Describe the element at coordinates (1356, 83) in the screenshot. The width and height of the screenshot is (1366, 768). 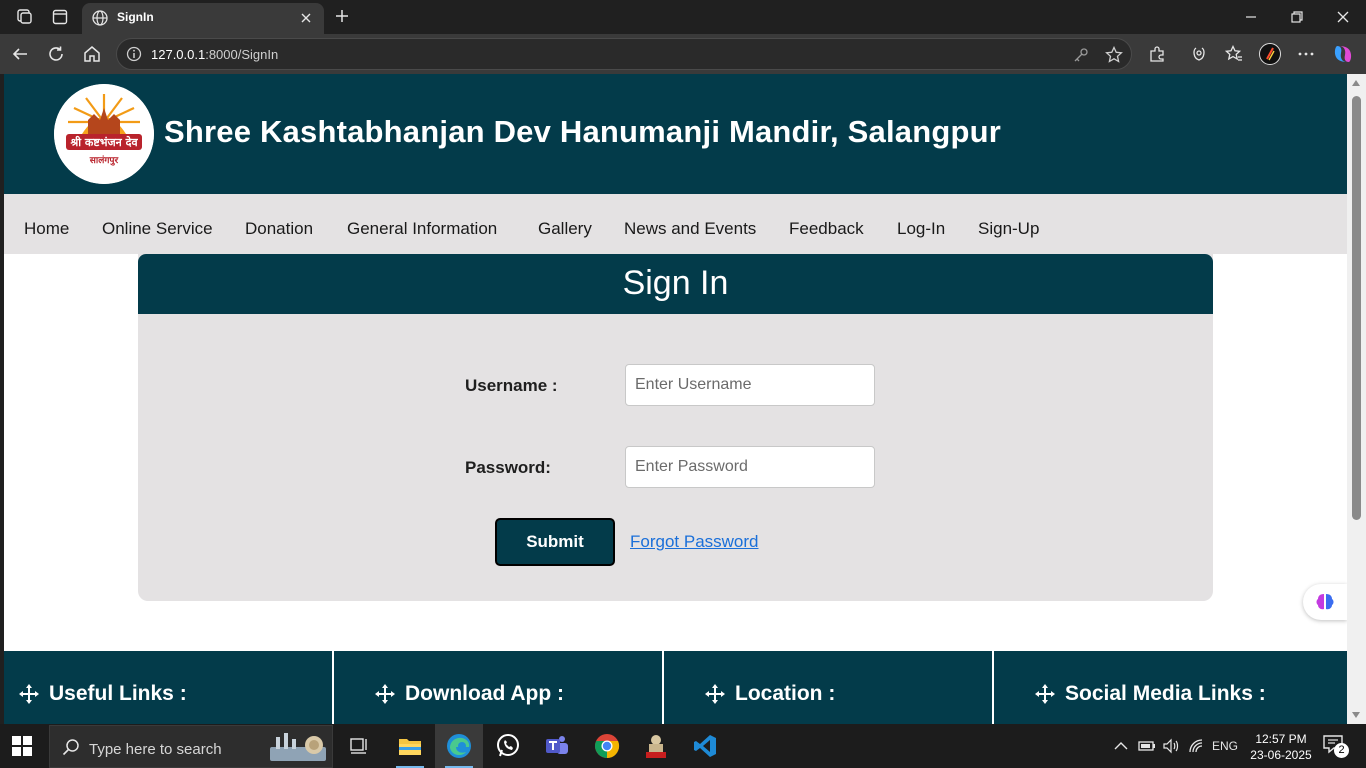
I see `scroll-up-arrow-icon` at that location.